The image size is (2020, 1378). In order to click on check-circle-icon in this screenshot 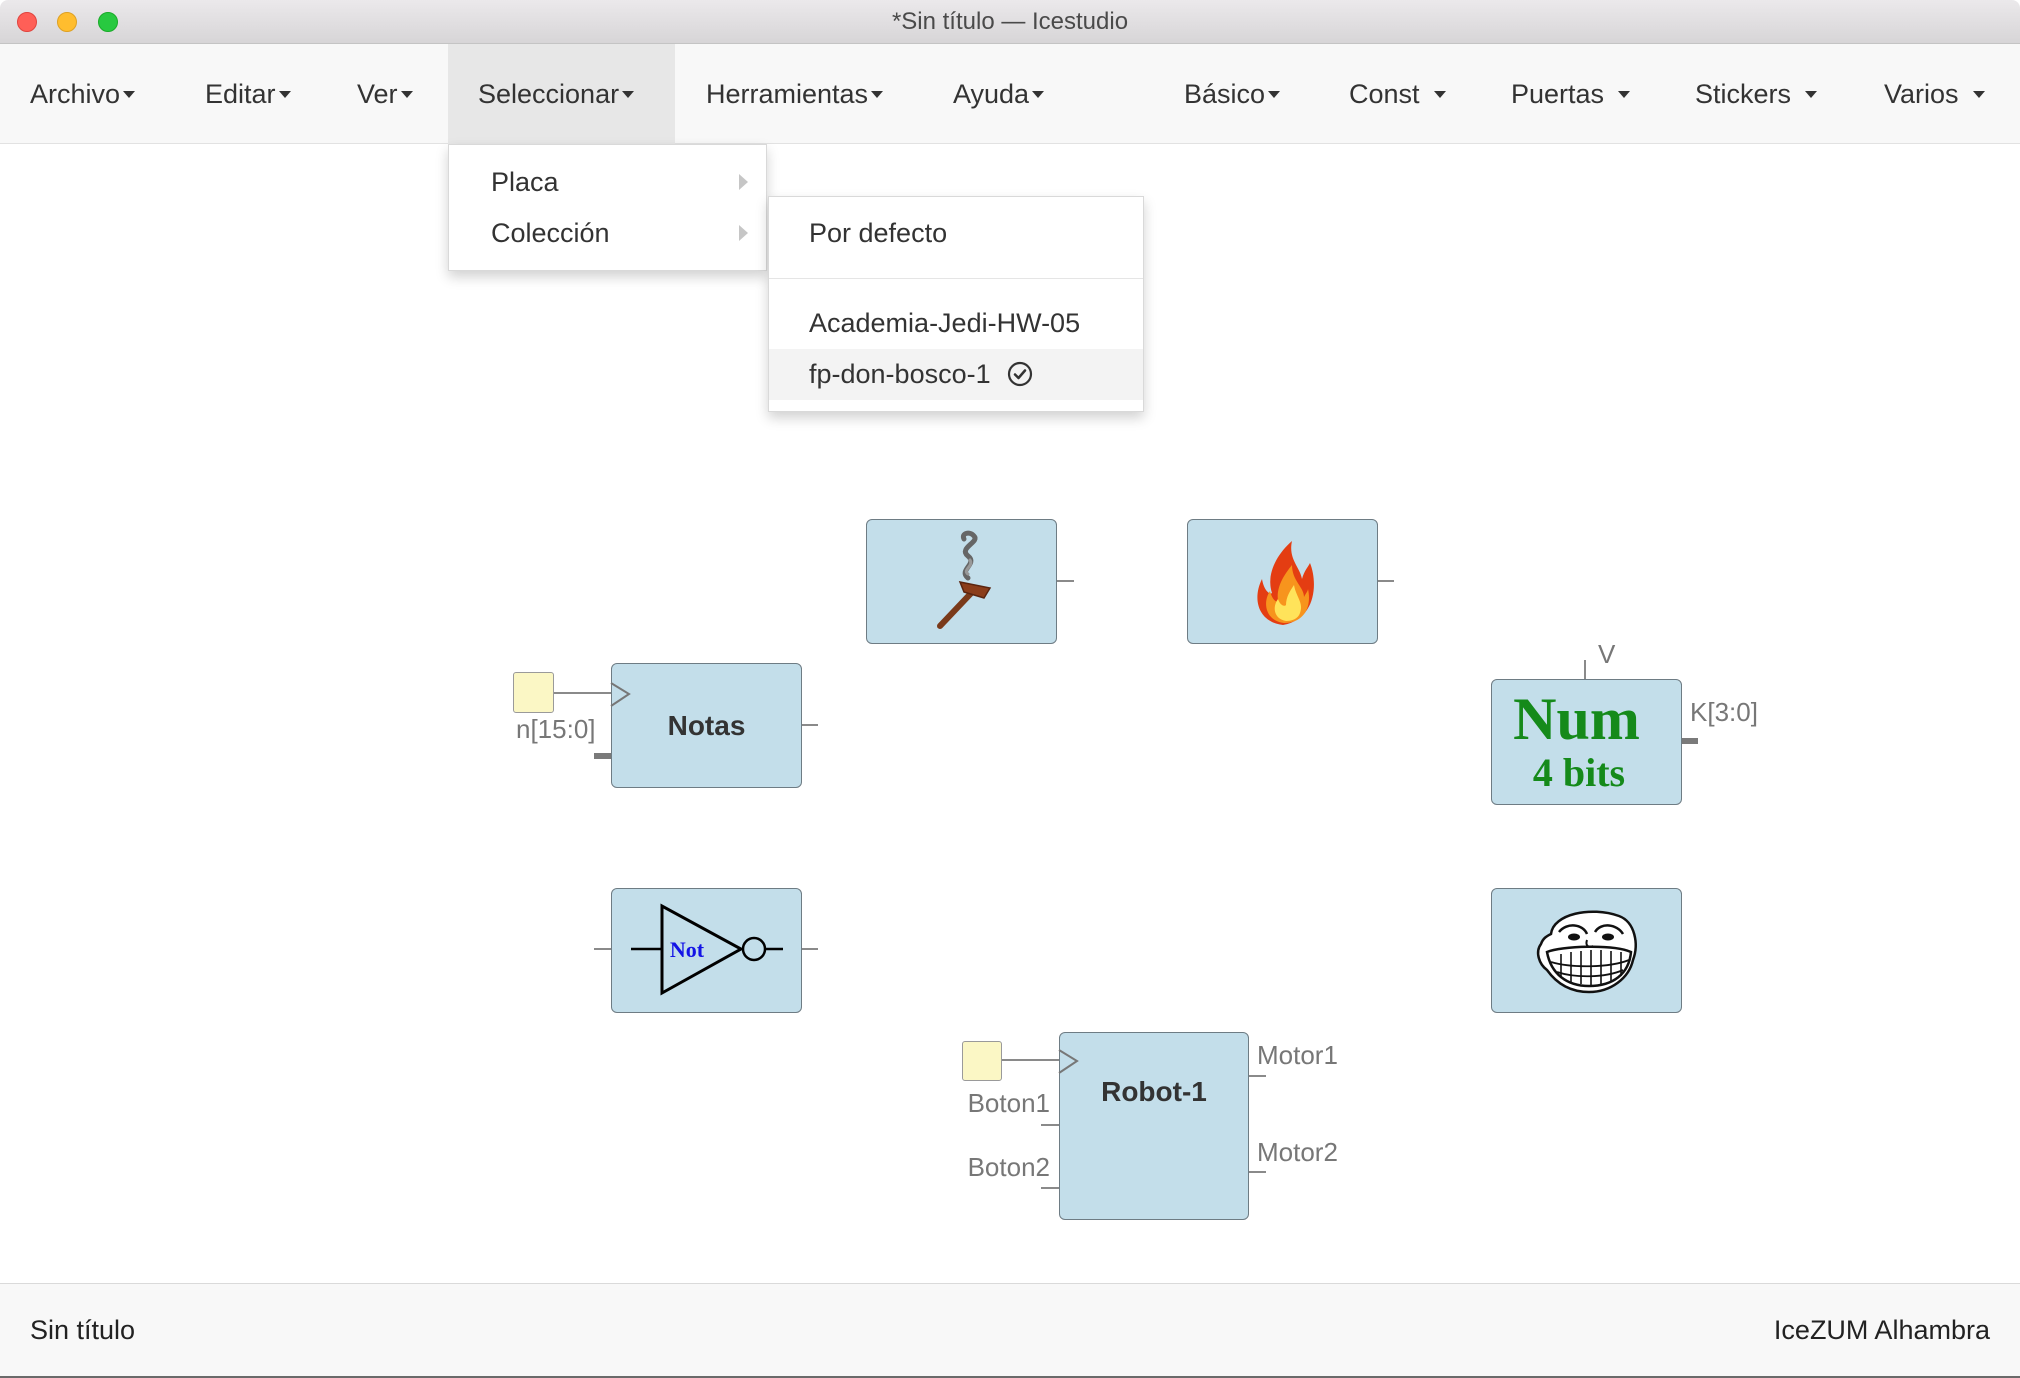, I will do `click(1019, 373)`.